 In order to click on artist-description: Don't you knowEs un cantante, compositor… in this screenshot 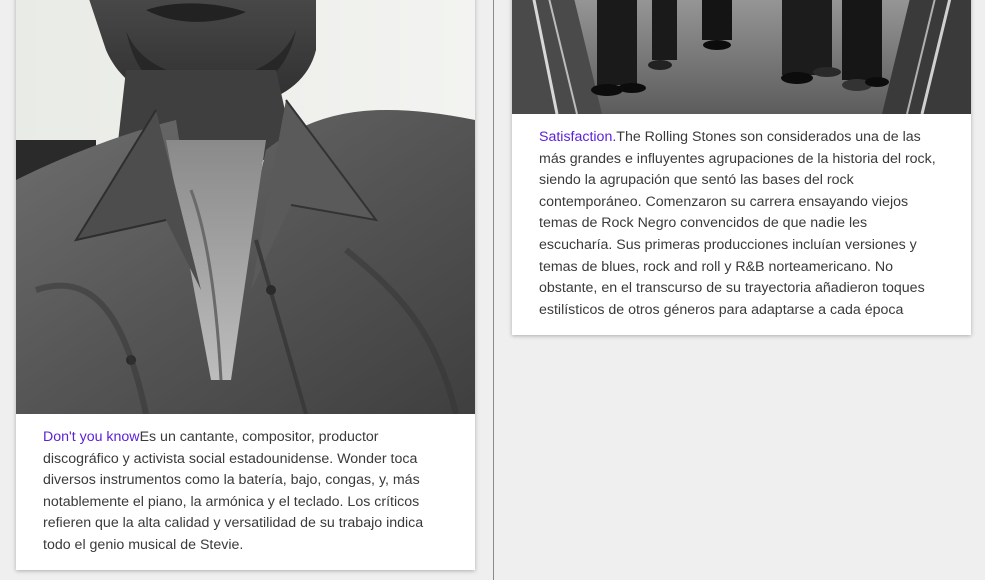, I will do `click(245, 492)`.